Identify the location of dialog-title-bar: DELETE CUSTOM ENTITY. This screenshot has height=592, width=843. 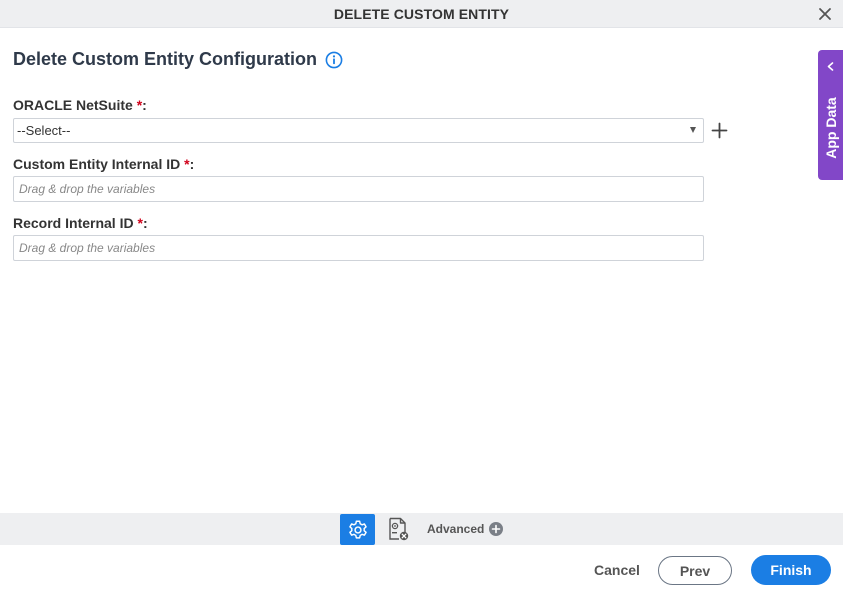
(421, 14).